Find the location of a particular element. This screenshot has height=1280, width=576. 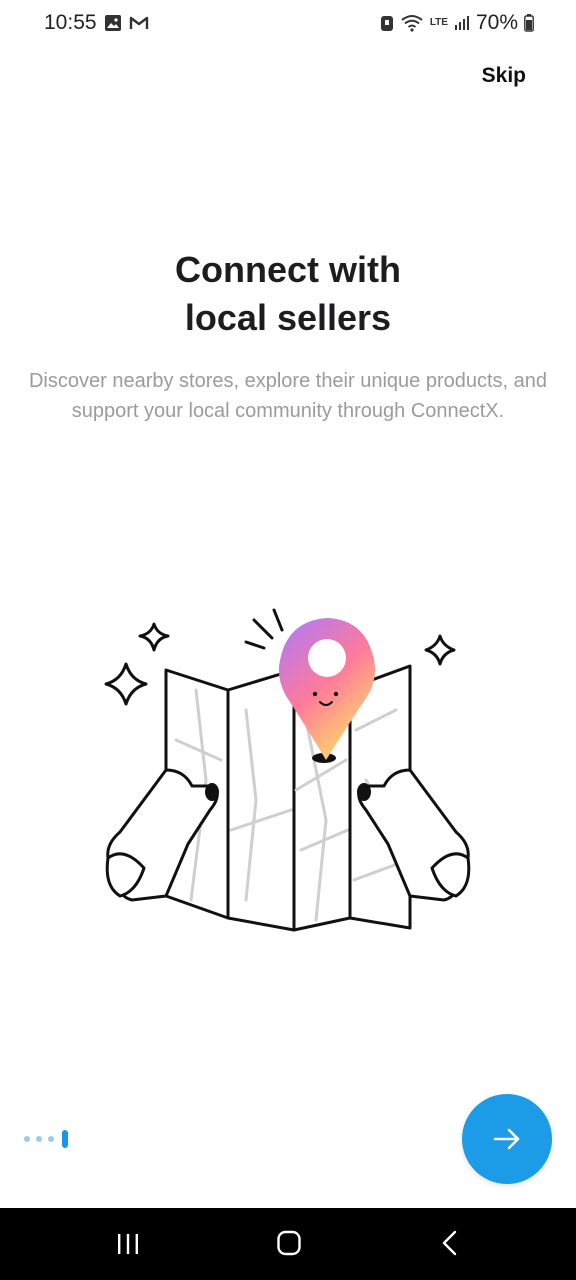

title-line-1: Connect with is located at coordinates (288, 269).